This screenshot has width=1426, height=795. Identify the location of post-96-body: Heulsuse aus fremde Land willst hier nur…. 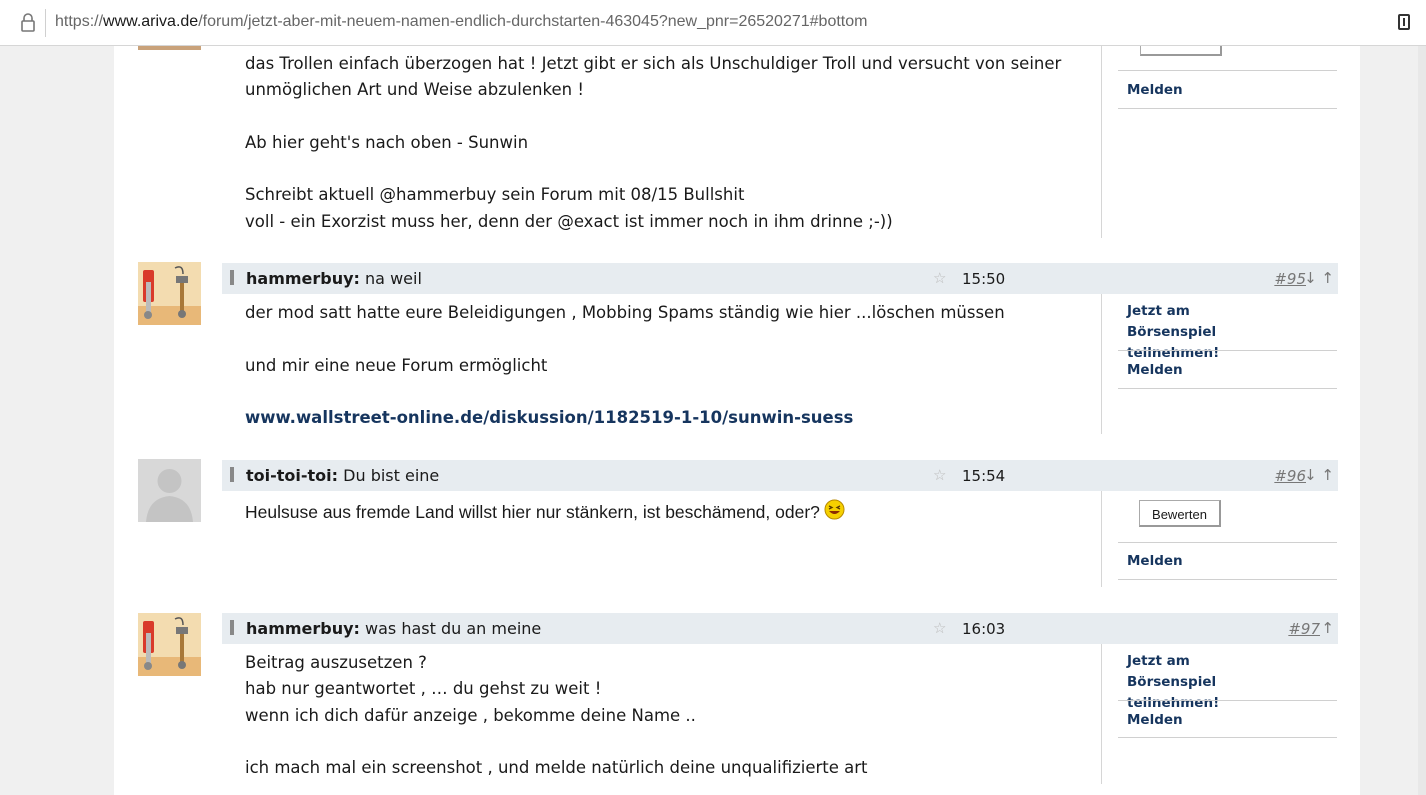
(532, 512).